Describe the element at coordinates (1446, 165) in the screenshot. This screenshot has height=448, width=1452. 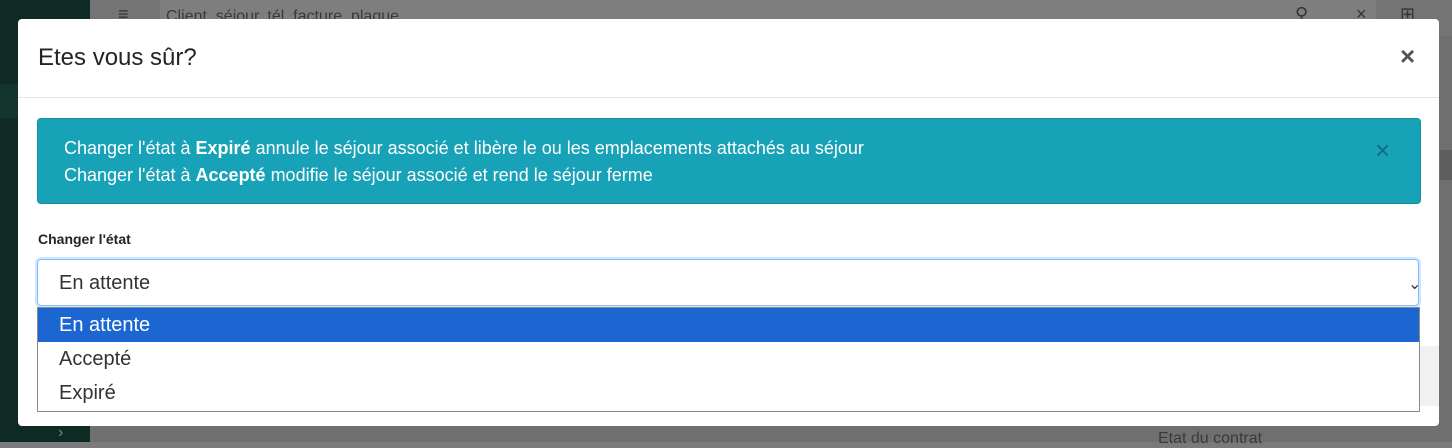
I see `background-panel` at that location.